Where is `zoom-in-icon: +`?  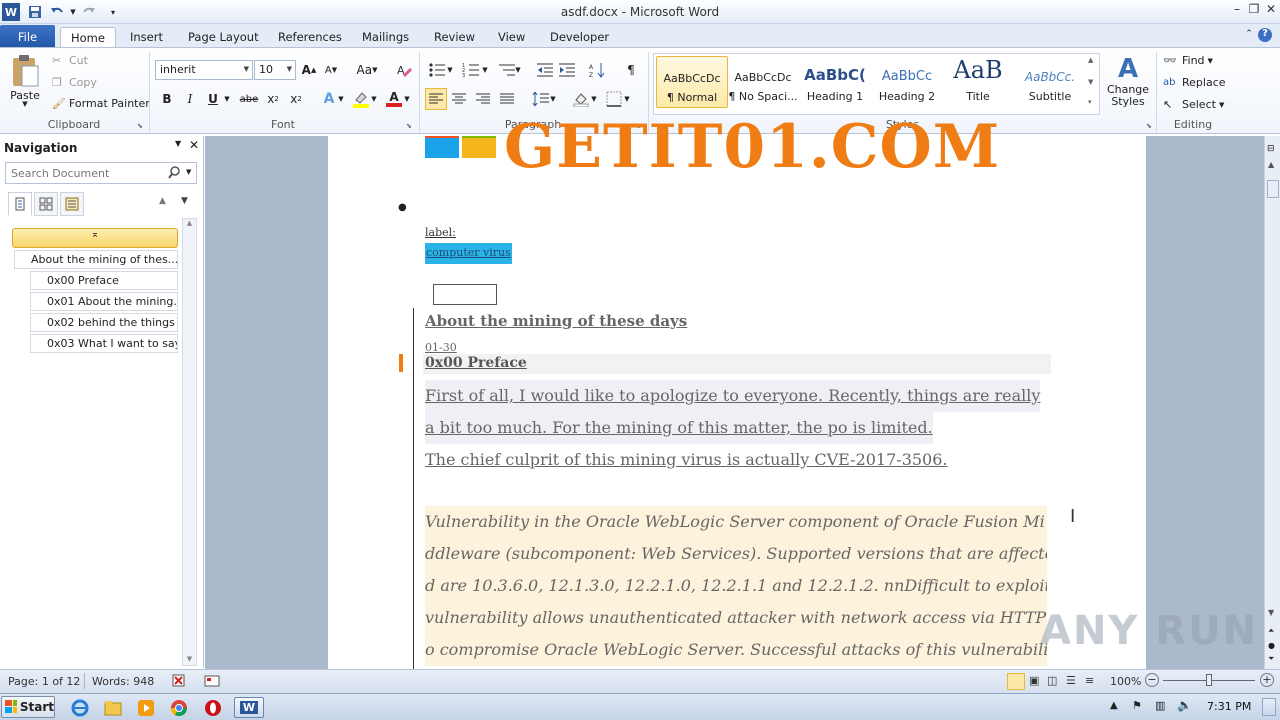 zoom-in-icon: + is located at coordinates (1267, 680).